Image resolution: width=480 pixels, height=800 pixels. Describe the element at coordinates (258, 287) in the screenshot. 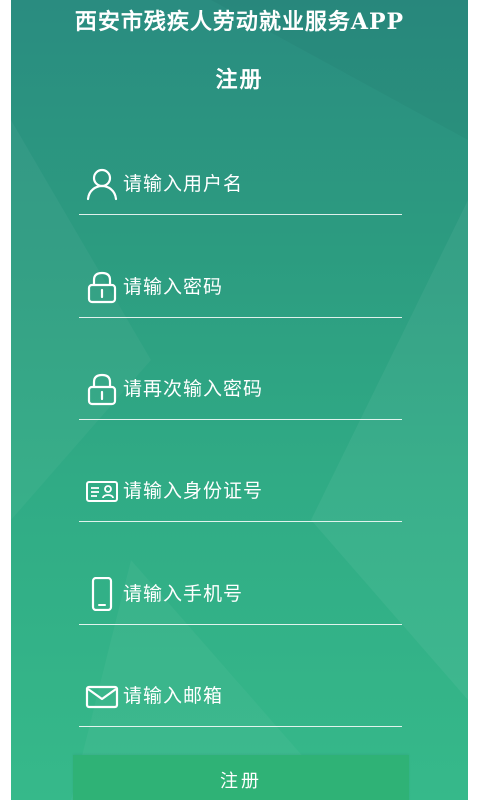

I see `password-input` at that location.